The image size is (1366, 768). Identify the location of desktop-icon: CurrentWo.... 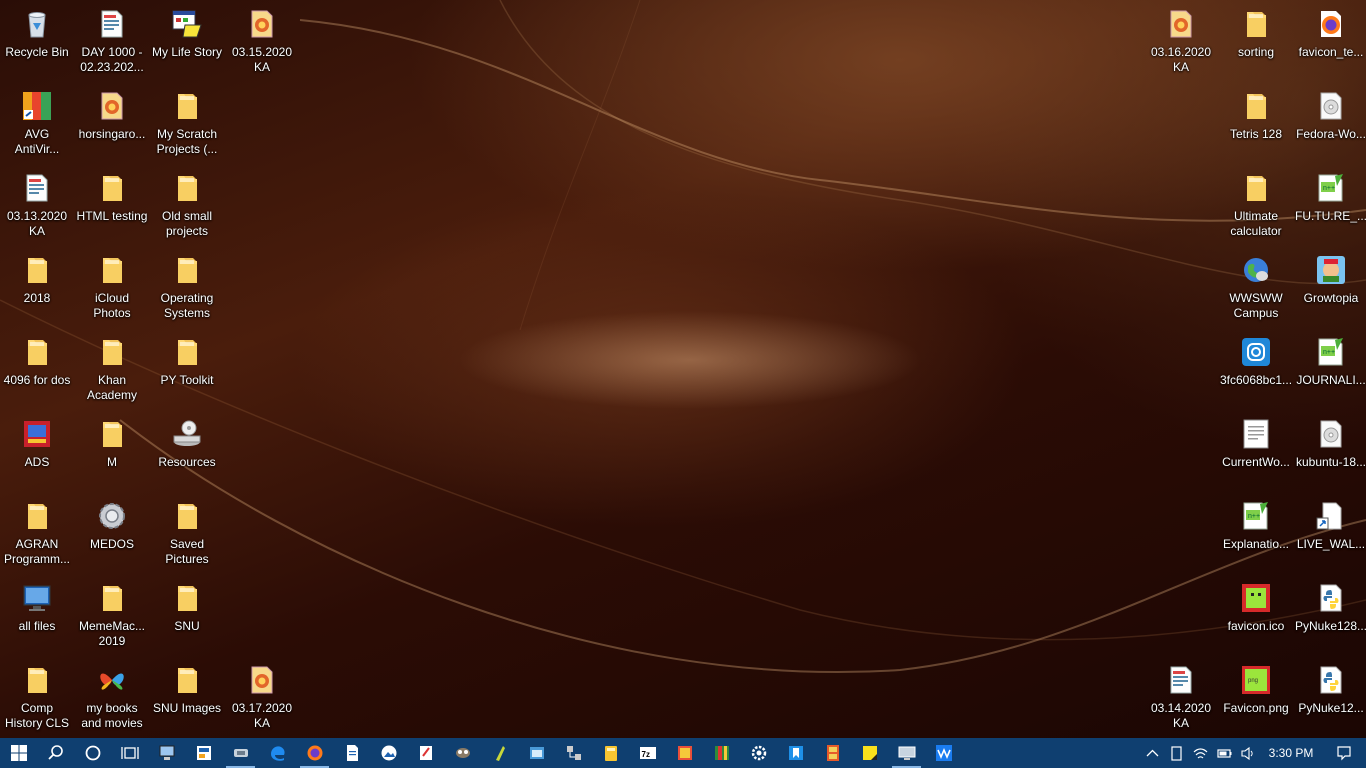
(1256, 453).